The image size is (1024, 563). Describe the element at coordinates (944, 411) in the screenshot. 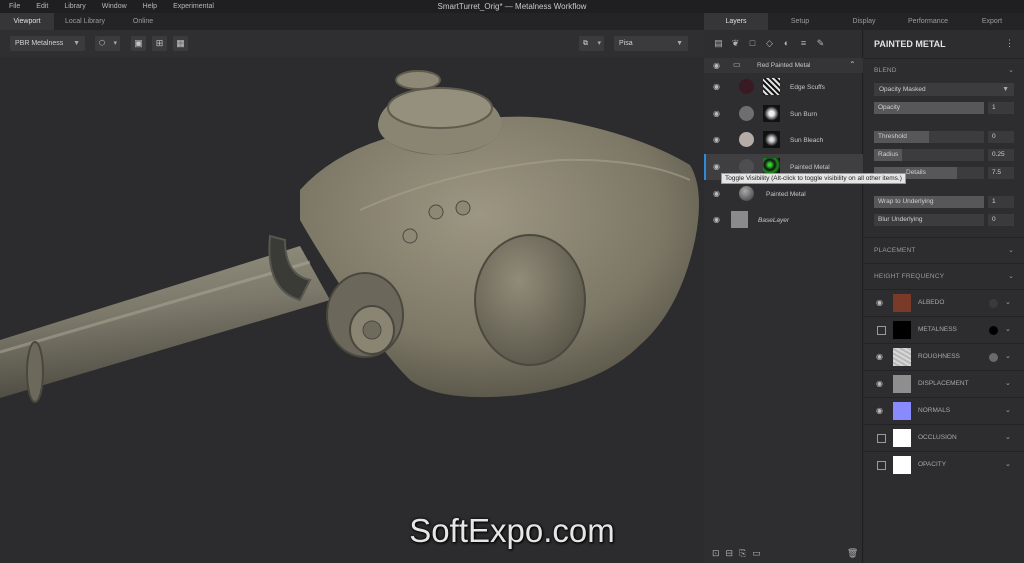

I see `channel-row-normals: ◉ NORMALS ⌄` at that location.